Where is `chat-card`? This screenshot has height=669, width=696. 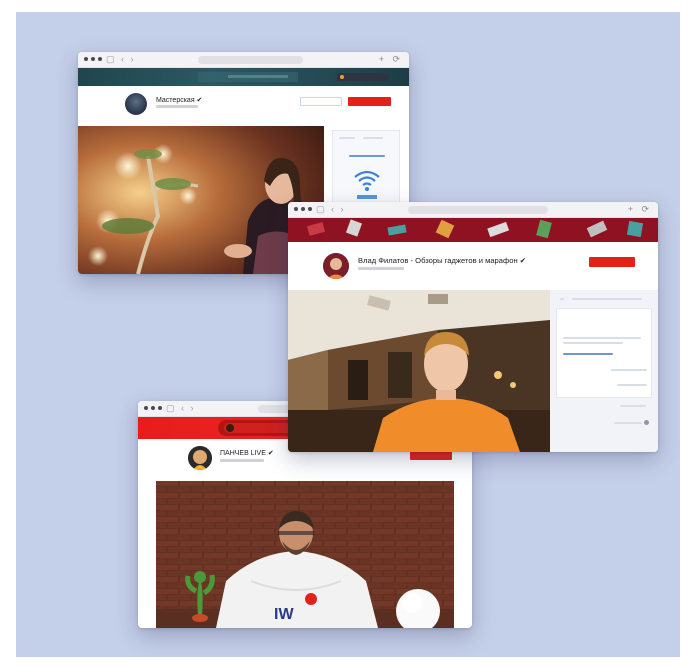 chat-card is located at coordinates (604, 353).